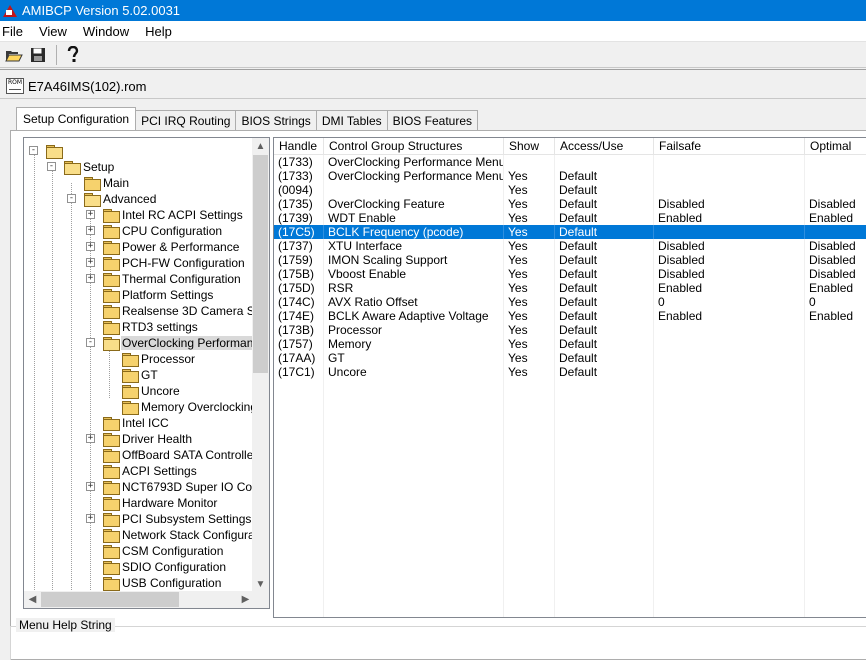 The width and height of the screenshot is (866, 660). What do you see at coordinates (414, 176) in the screenshot?
I see `table-cell: OverClocking Performance Menu` at bounding box center [414, 176].